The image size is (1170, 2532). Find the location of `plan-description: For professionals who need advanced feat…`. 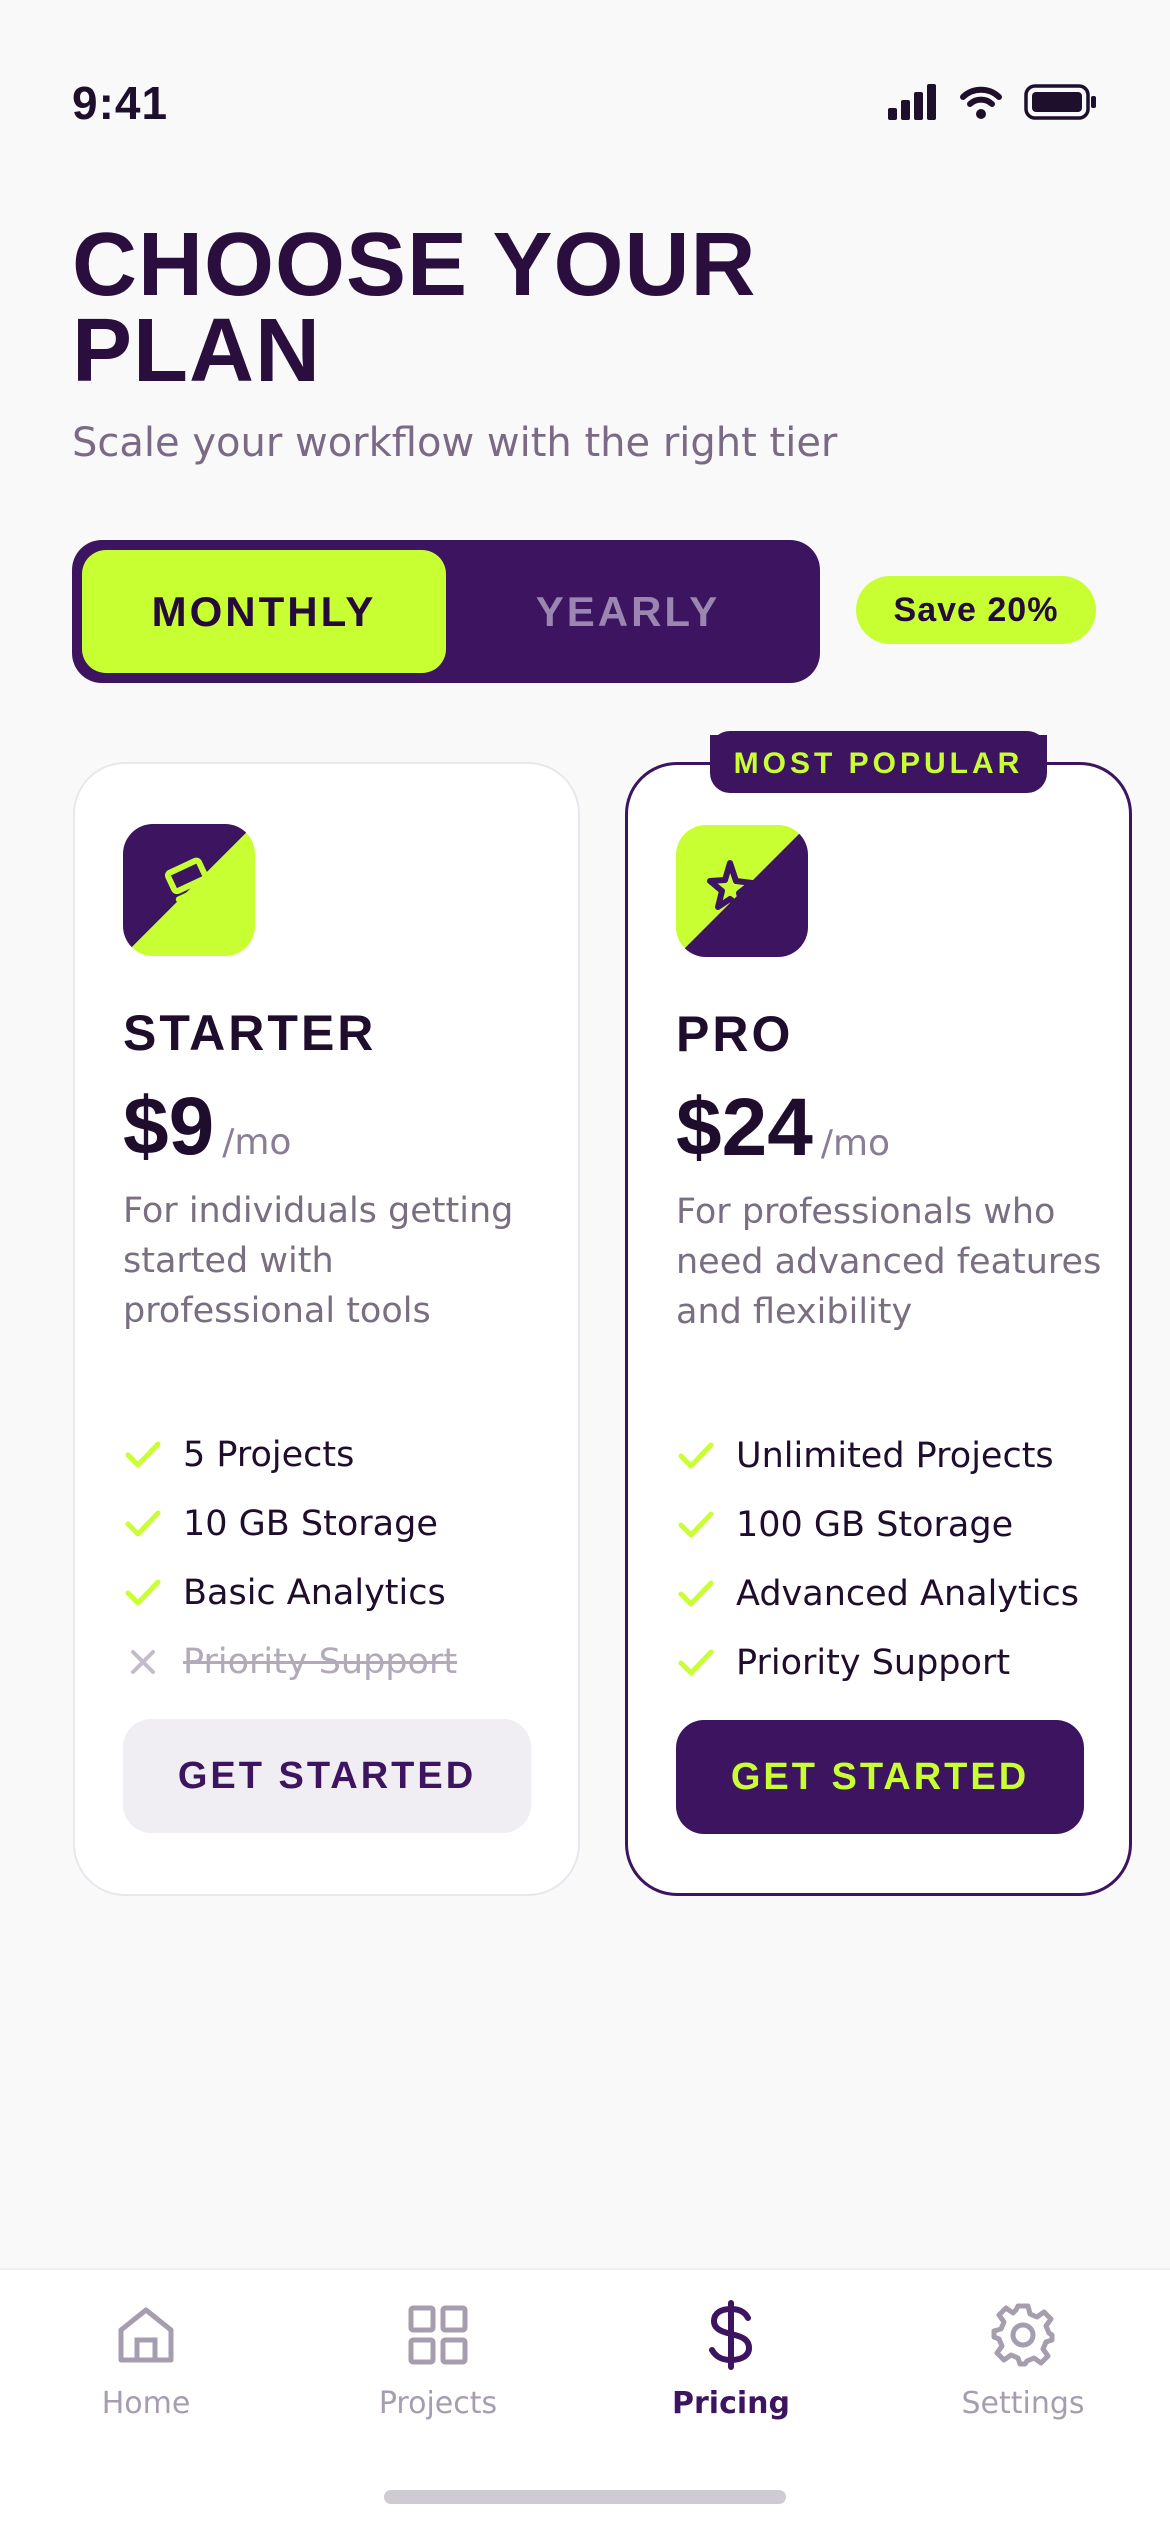

plan-description: For professionals who need advanced feat… is located at coordinates (889, 1262).